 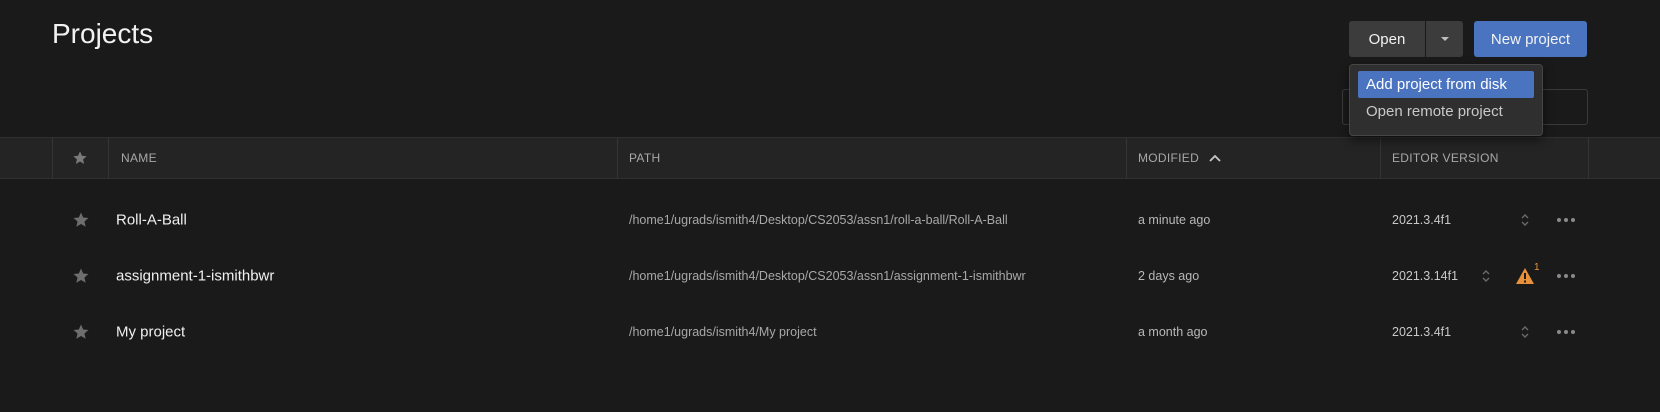 What do you see at coordinates (723, 332) in the screenshot?
I see `project-path: /home1/ugrads/ismith4/My project` at bounding box center [723, 332].